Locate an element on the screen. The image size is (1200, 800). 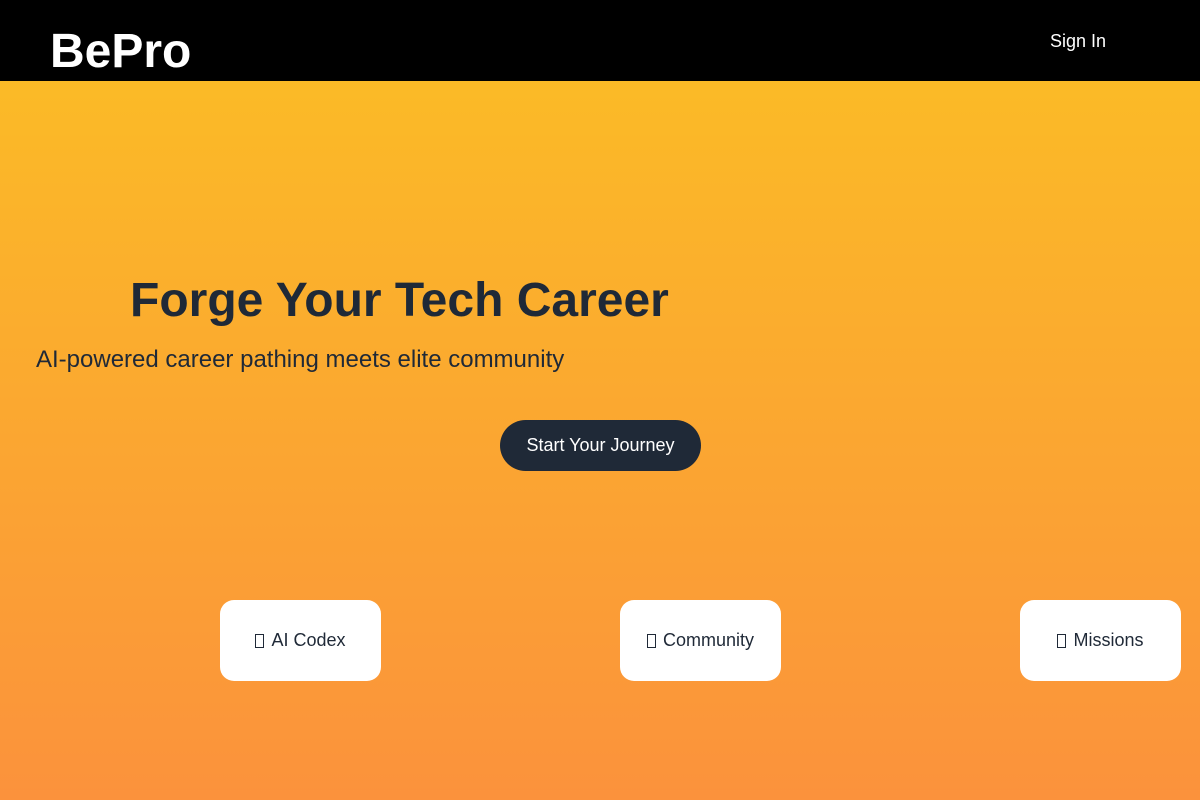
top-navbar: BePro Sign In is located at coordinates (600, 40).